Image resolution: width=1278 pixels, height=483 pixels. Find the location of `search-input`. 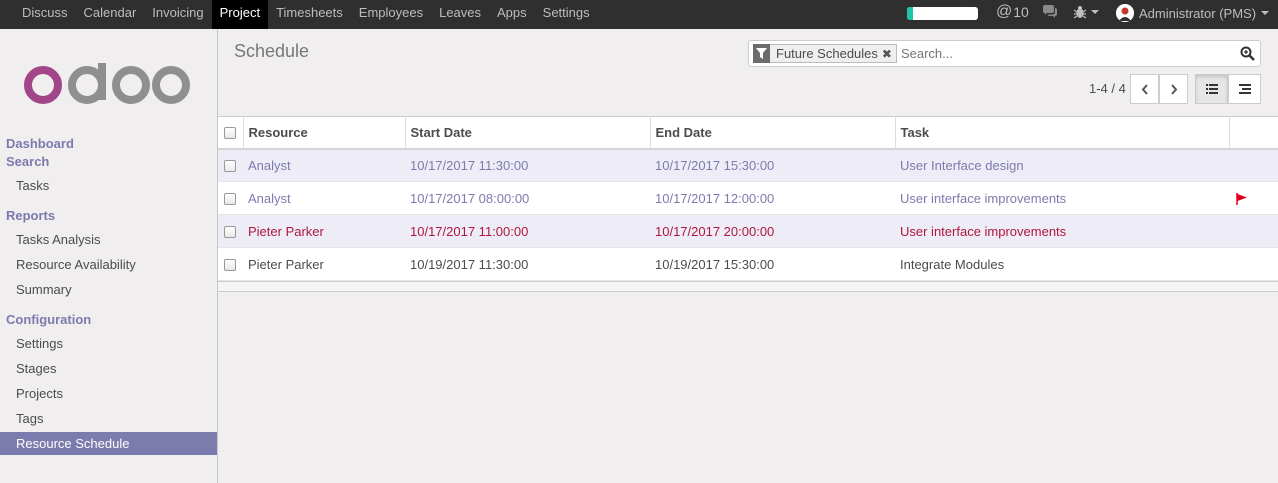

search-input is located at coordinates (1067, 53).